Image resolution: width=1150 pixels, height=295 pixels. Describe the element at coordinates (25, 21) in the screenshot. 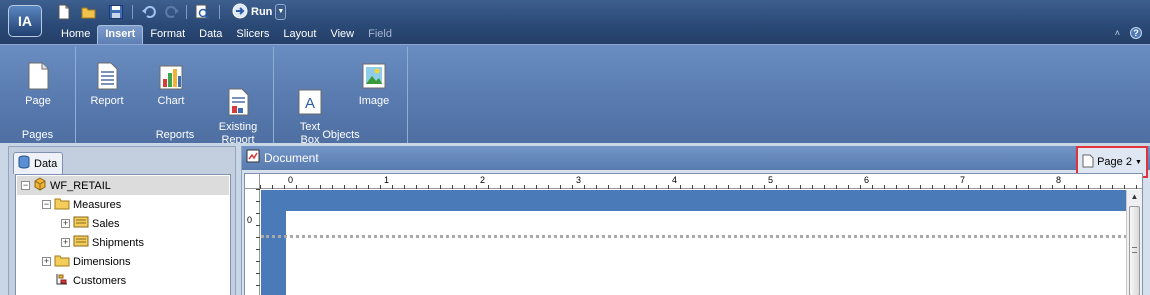

I see `app-logo: IA` at that location.